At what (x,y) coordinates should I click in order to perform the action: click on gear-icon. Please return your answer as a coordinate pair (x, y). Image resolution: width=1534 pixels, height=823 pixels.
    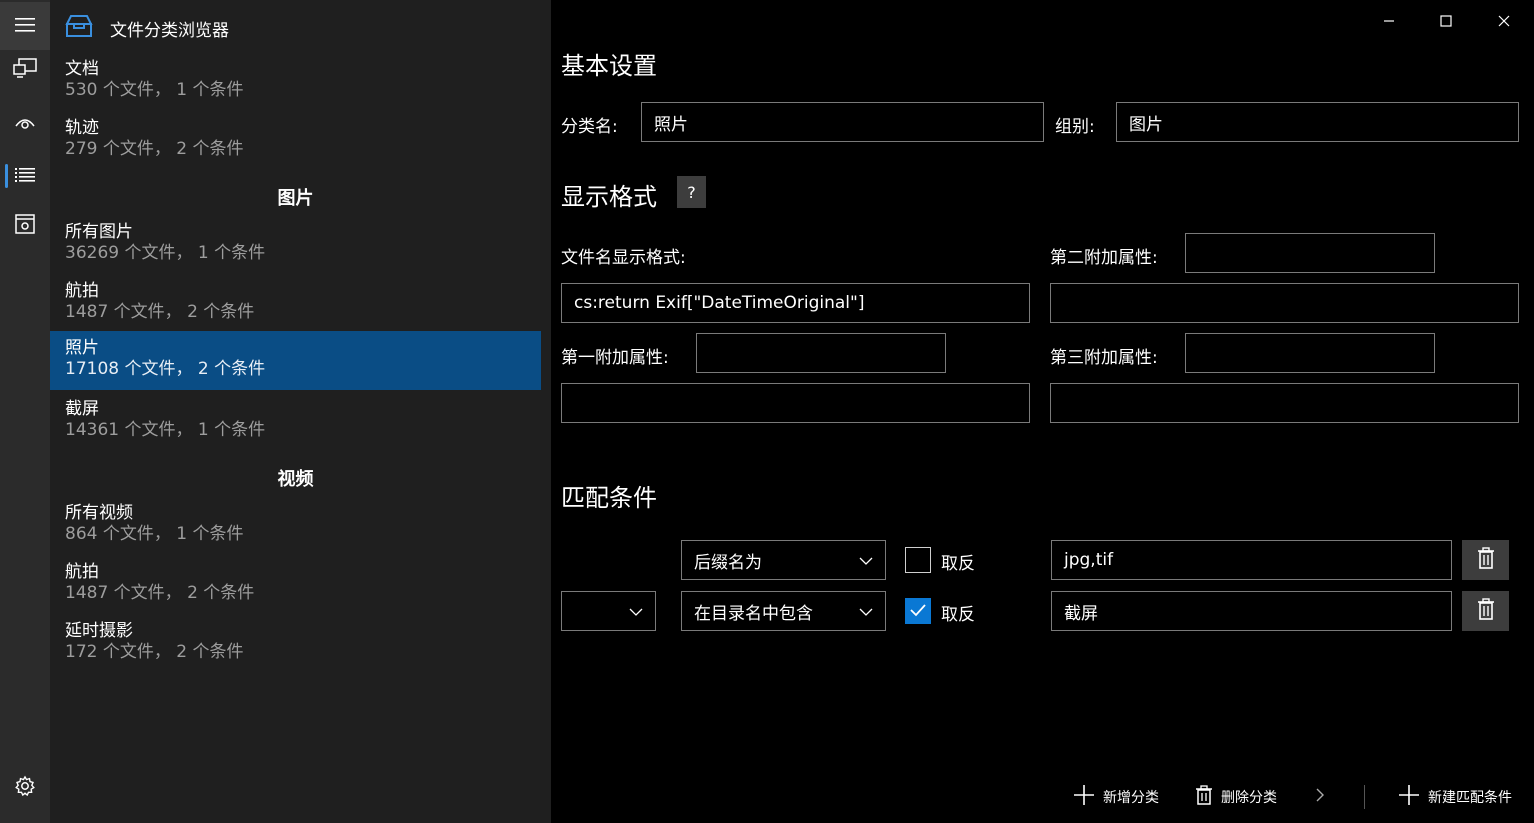
    Looking at the image, I should click on (25, 788).